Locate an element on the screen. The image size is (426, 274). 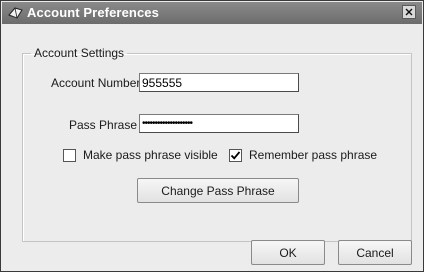
account-number-field is located at coordinates (219, 82).